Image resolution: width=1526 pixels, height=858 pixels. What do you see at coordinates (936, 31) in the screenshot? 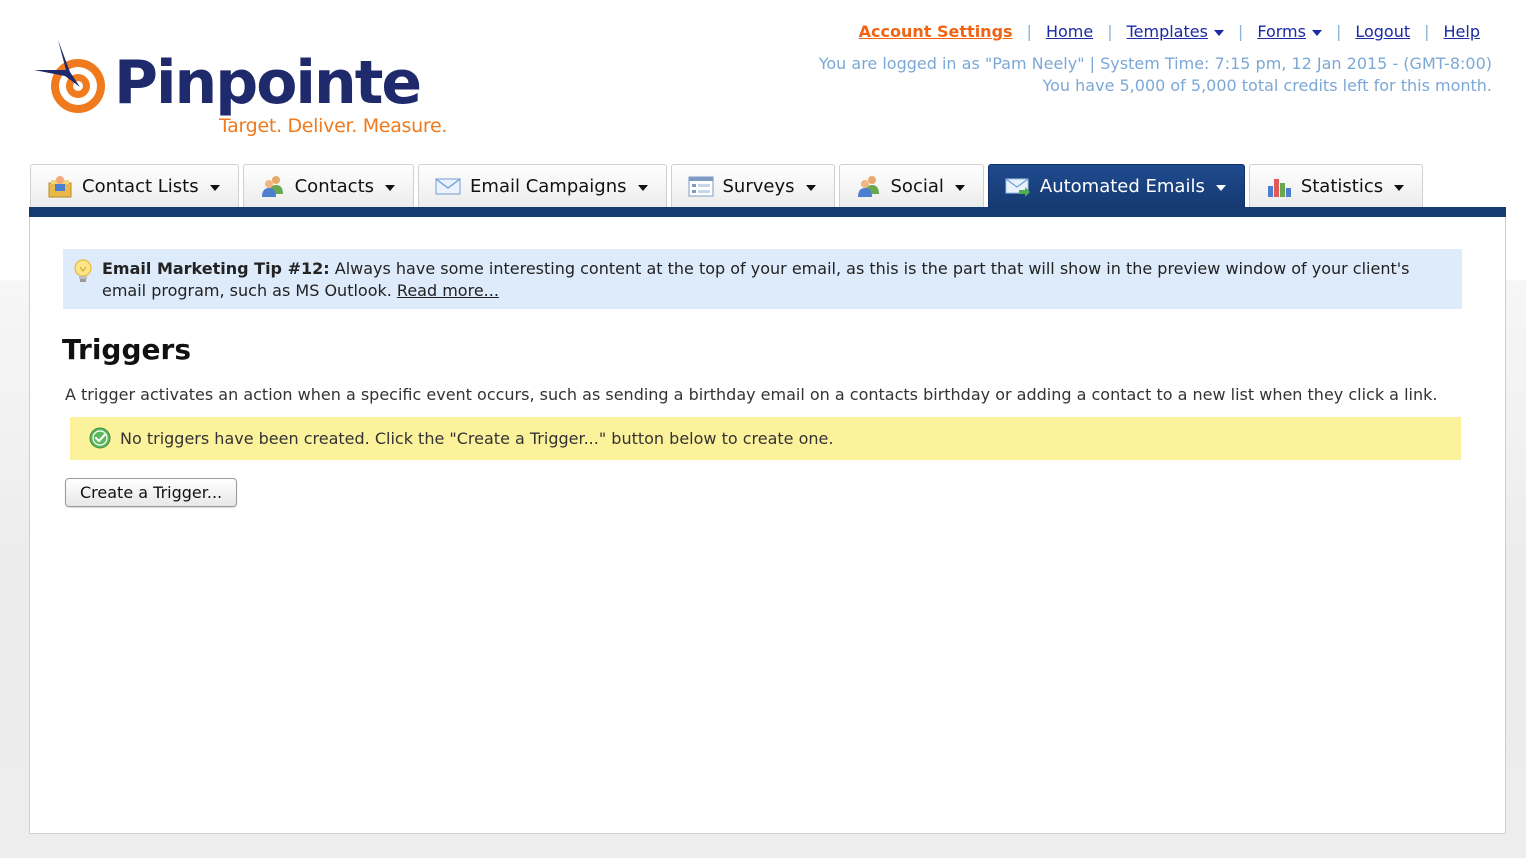
I see `account-settings-link: Account Settings` at bounding box center [936, 31].